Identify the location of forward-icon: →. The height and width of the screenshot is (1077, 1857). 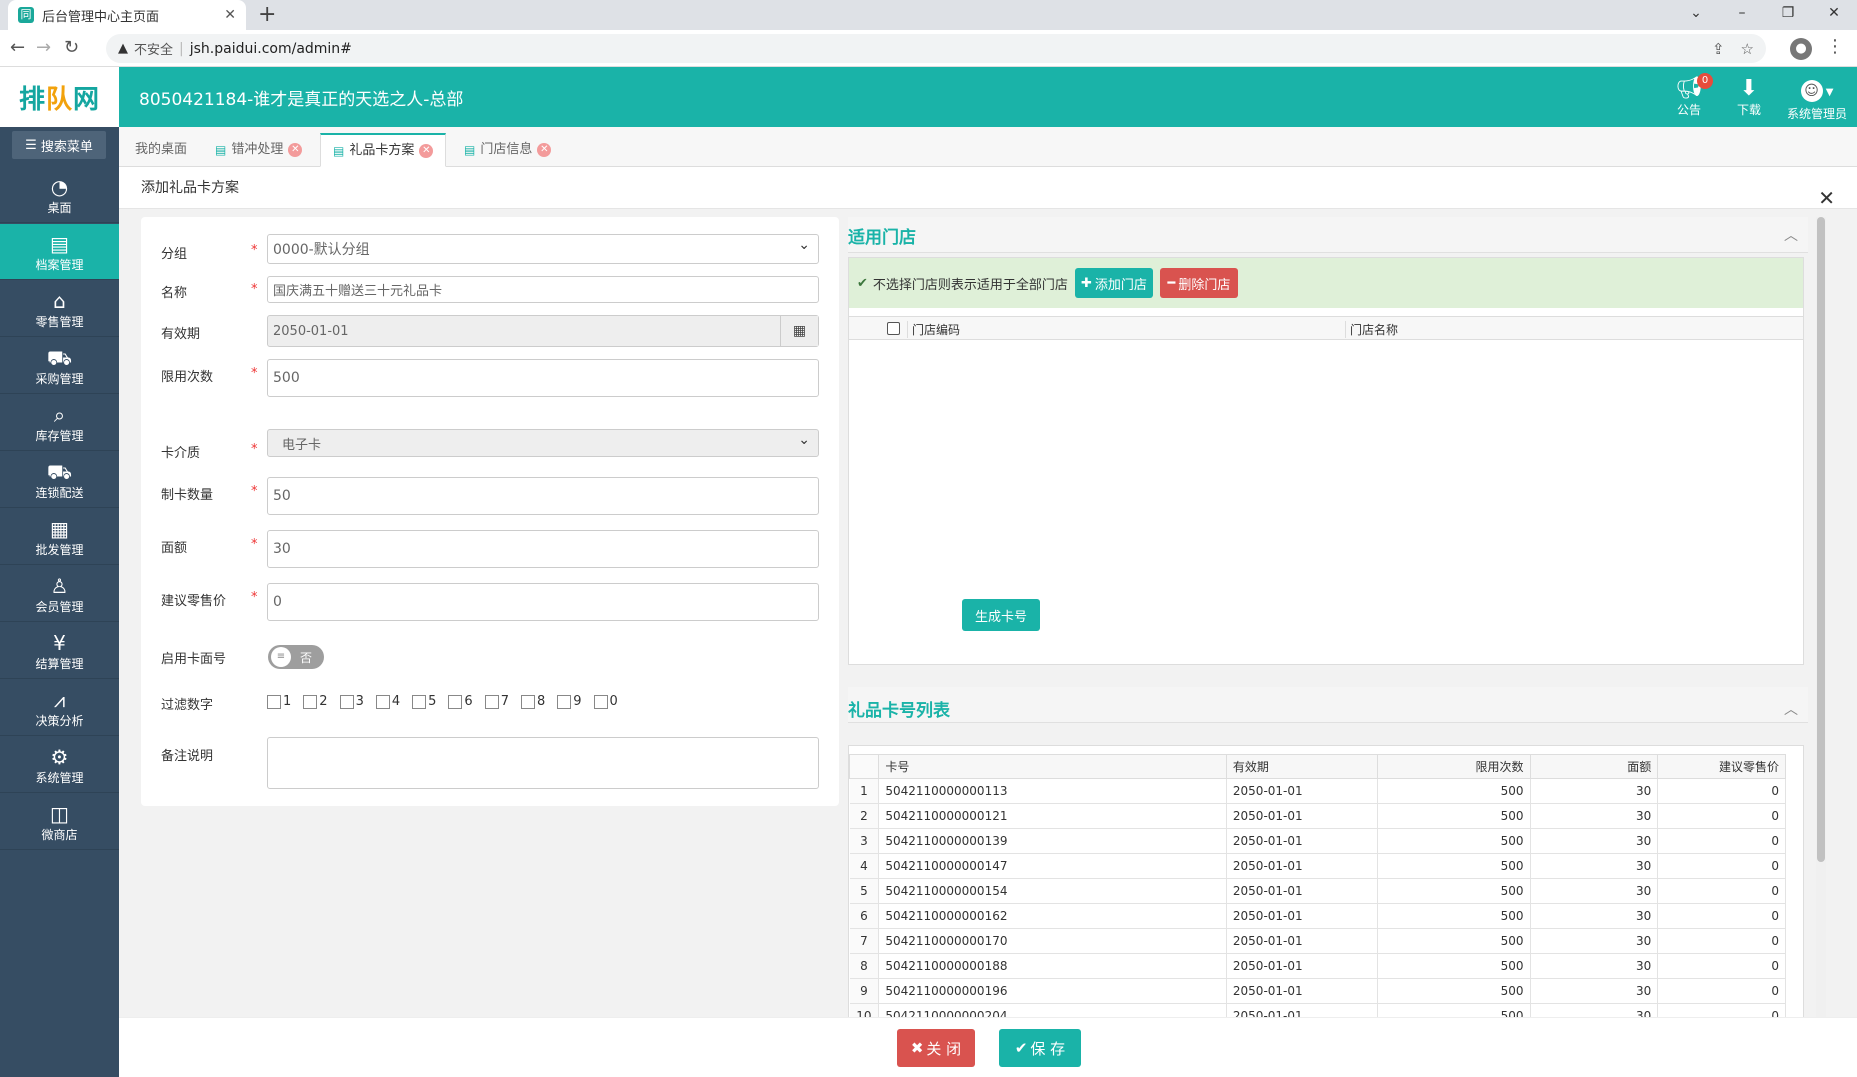
(43, 47).